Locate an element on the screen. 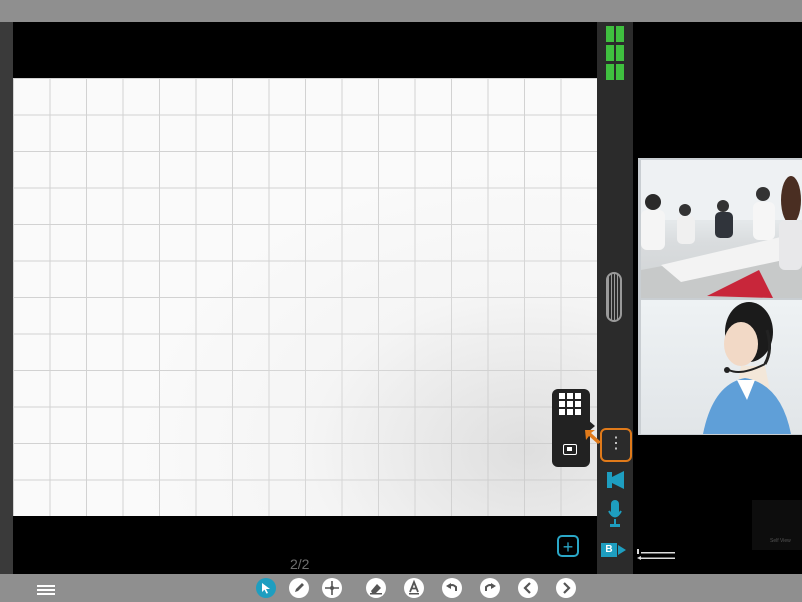 The width and height of the screenshot is (802, 602). undo-icon is located at coordinates (452, 588).